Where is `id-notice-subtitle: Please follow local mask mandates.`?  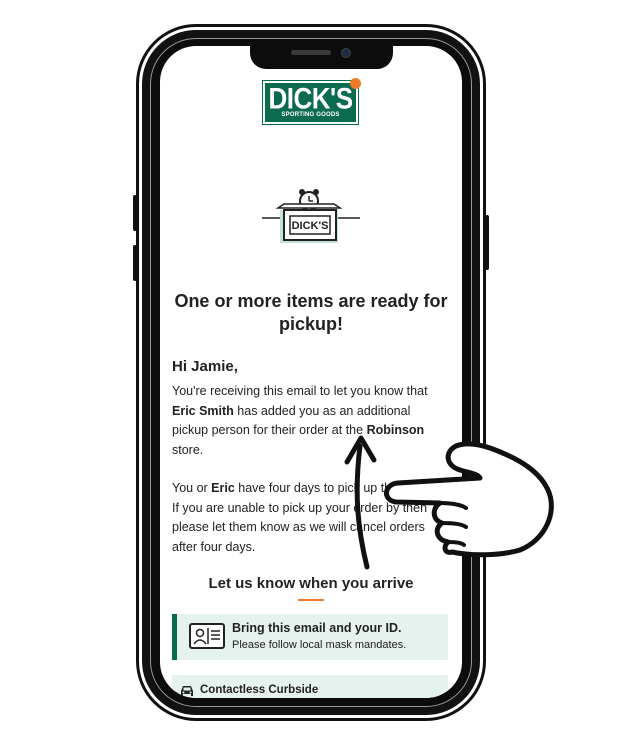 id-notice-subtitle: Please follow local mask mandates. is located at coordinates (319, 645).